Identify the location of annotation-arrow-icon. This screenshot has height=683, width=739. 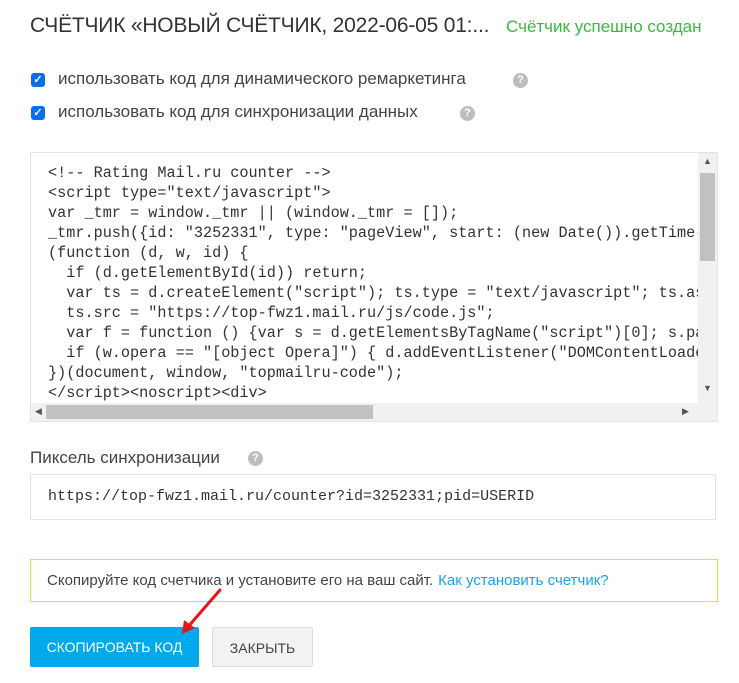
(202, 611).